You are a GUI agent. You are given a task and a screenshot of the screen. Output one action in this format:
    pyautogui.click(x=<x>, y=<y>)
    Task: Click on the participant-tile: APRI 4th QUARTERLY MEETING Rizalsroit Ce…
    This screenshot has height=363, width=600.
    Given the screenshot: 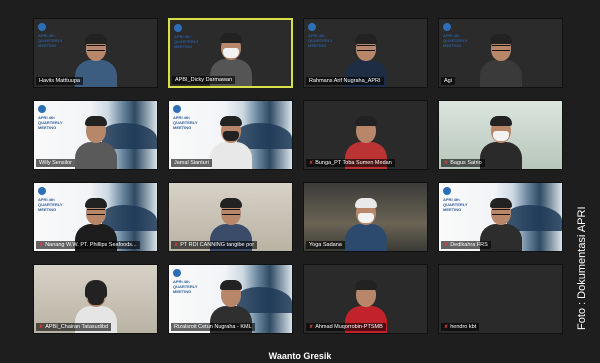 What is the action you would take?
    pyautogui.click(x=230, y=299)
    